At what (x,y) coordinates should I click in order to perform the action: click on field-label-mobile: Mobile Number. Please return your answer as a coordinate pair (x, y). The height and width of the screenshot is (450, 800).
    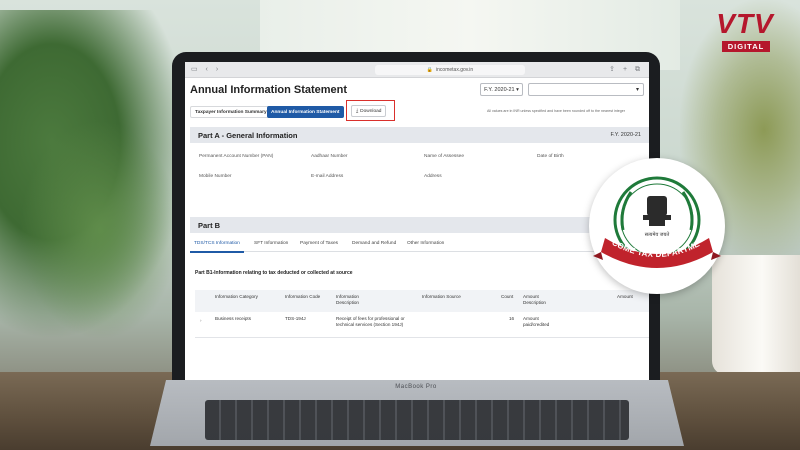
    Looking at the image, I should click on (215, 176).